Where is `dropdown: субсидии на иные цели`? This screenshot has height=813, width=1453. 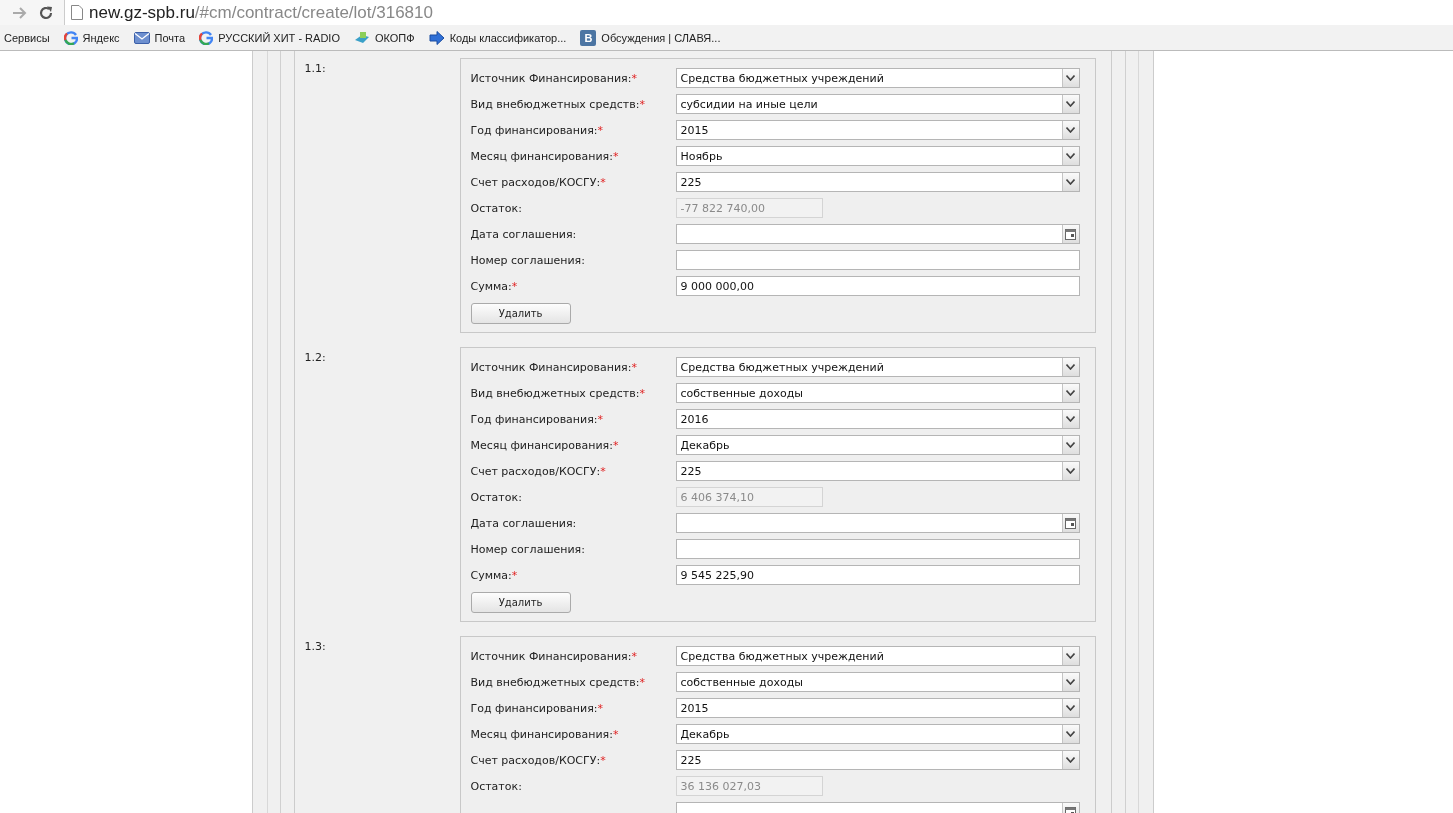 dropdown: субсидии на иные цели is located at coordinates (877, 104).